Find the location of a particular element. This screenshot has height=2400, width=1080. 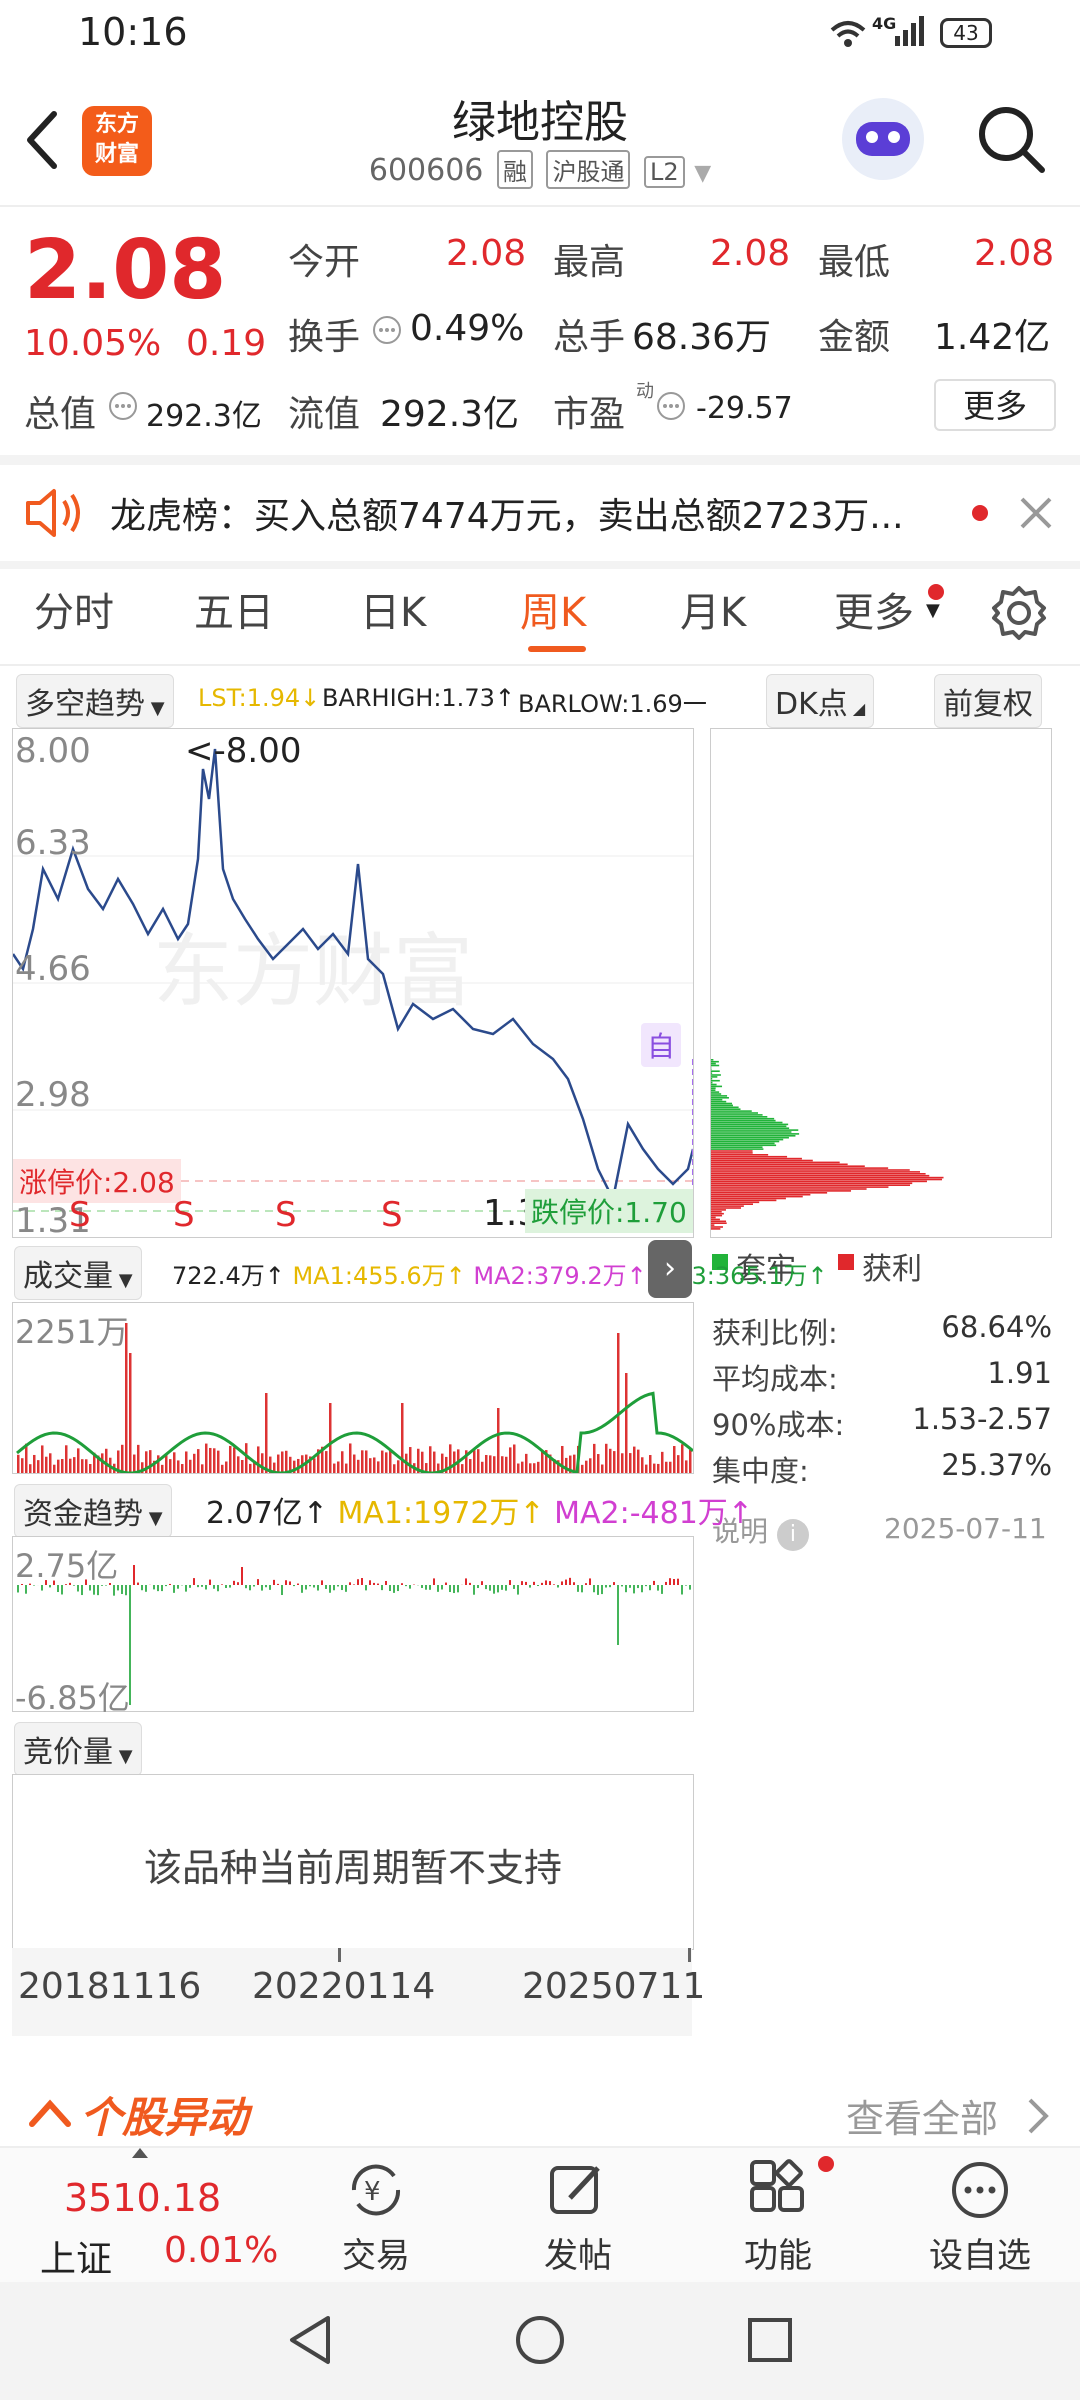

trade-icon: ¥ is located at coordinates (376, 2190).